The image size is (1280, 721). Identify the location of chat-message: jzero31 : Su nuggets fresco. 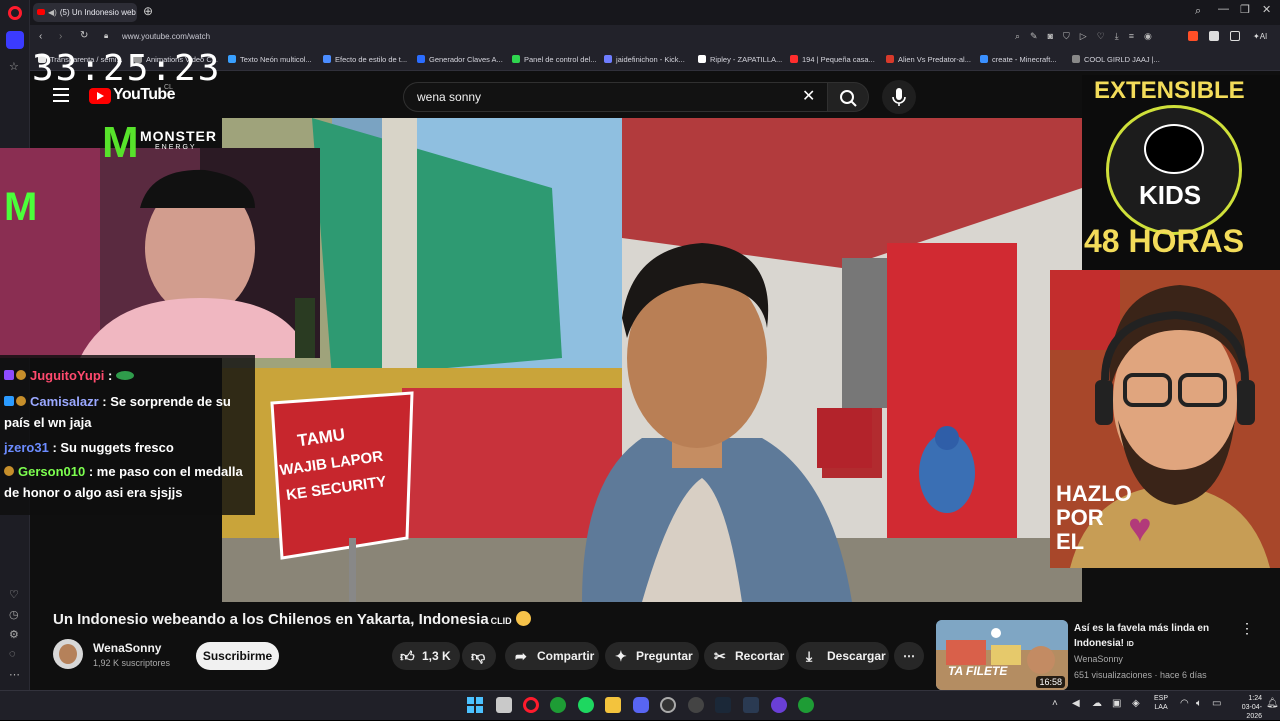
(89, 447).